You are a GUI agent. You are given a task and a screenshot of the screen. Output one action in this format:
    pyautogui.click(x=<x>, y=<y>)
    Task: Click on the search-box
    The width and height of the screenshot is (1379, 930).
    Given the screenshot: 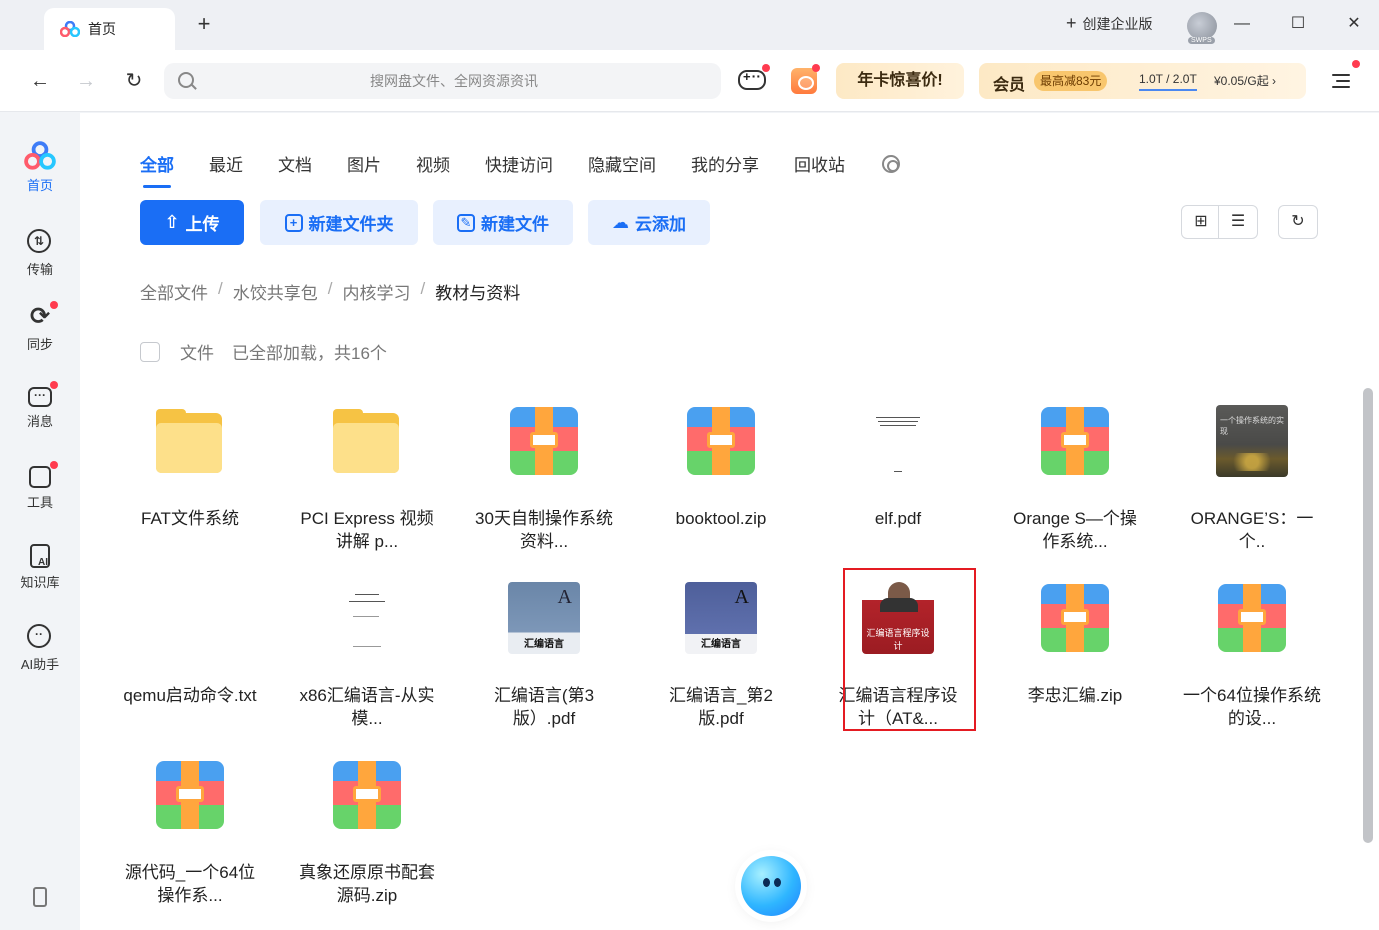 What is the action you would take?
    pyautogui.click(x=442, y=81)
    